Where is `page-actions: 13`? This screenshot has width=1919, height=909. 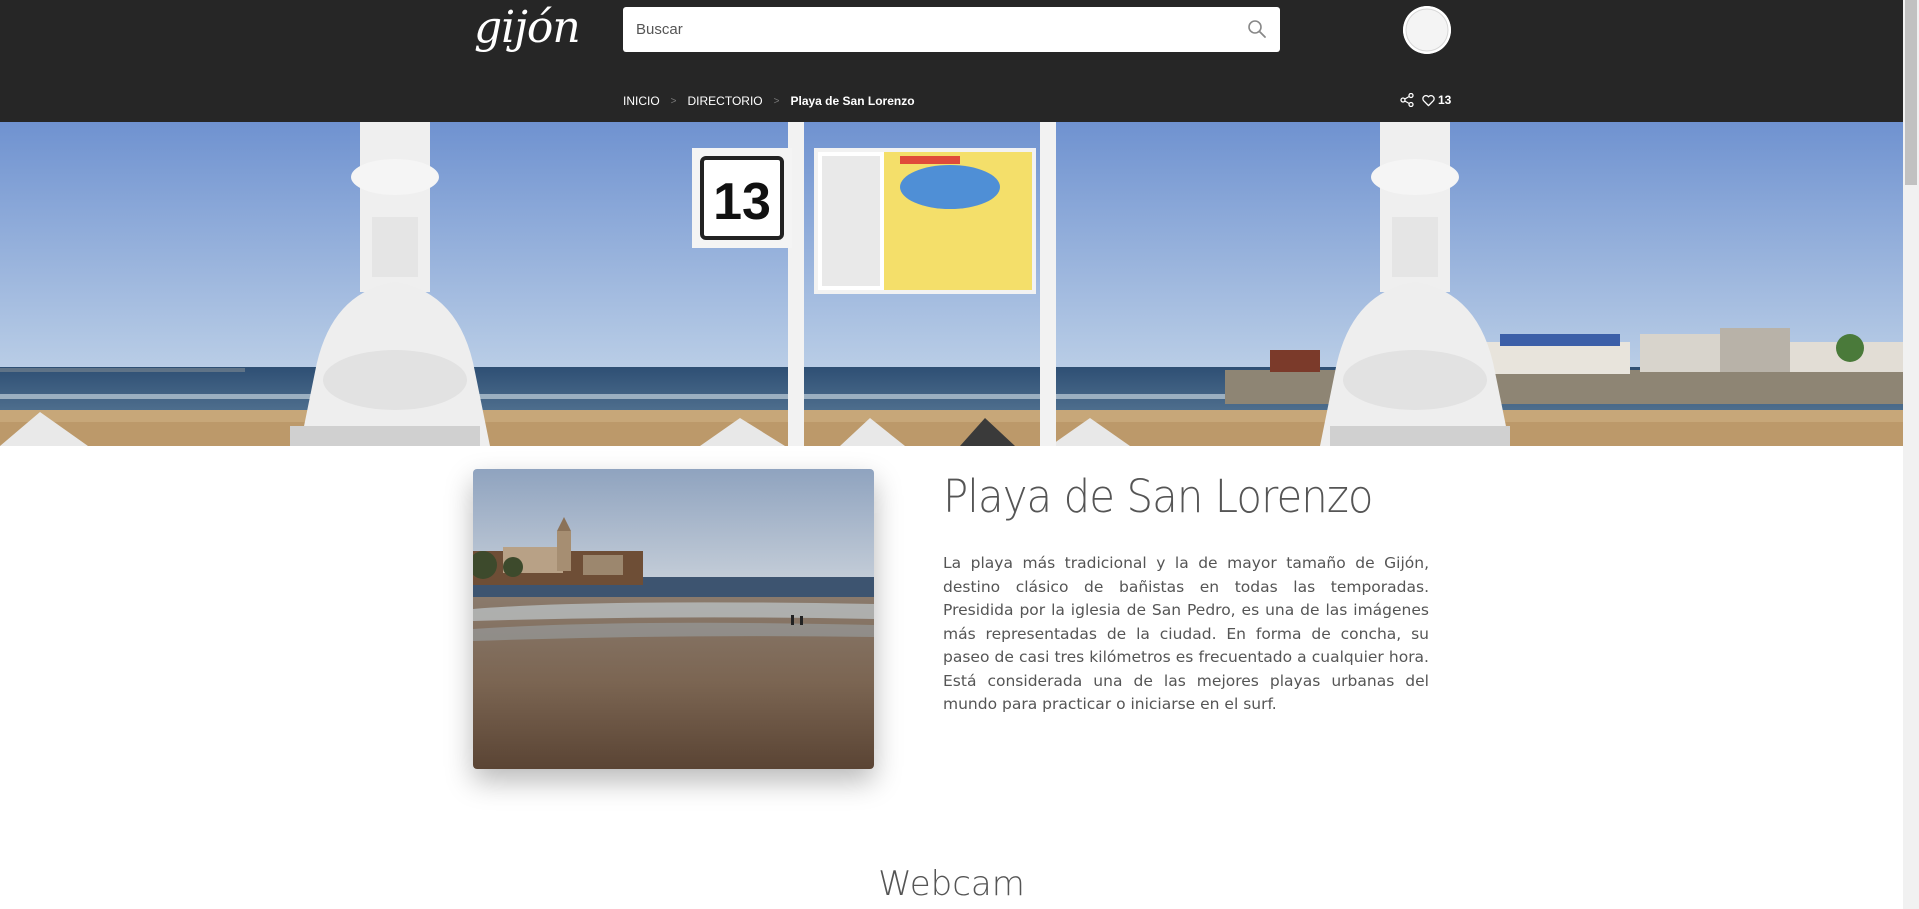
page-actions: 13 is located at coordinates (1425, 100).